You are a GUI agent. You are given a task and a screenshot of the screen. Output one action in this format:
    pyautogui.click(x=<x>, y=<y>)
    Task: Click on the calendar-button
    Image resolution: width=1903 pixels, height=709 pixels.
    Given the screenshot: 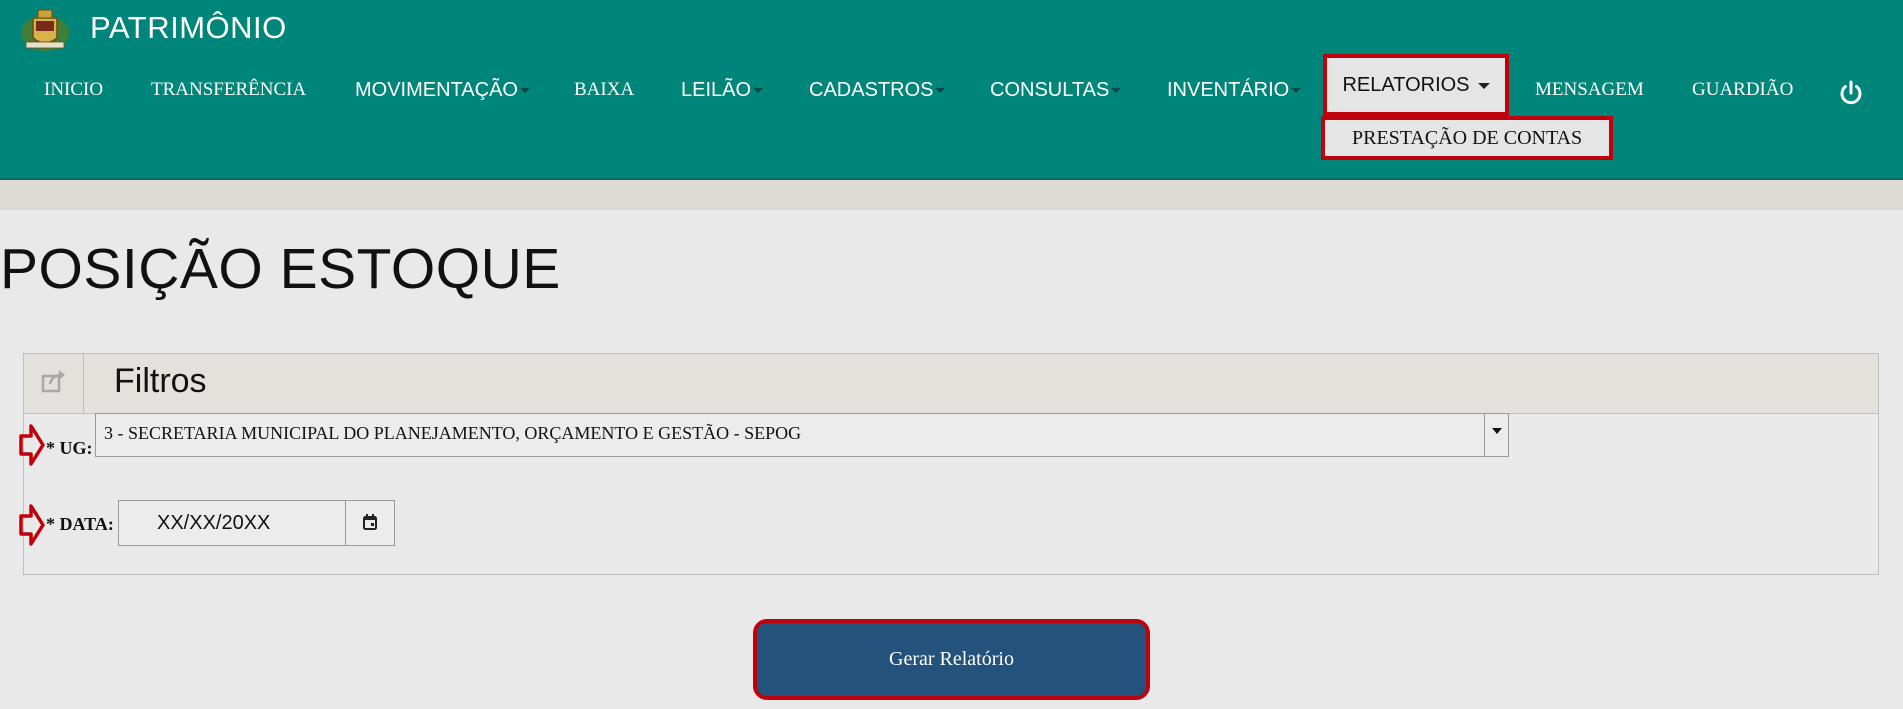 What is the action you would take?
    pyautogui.click(x=370, y=523)
    